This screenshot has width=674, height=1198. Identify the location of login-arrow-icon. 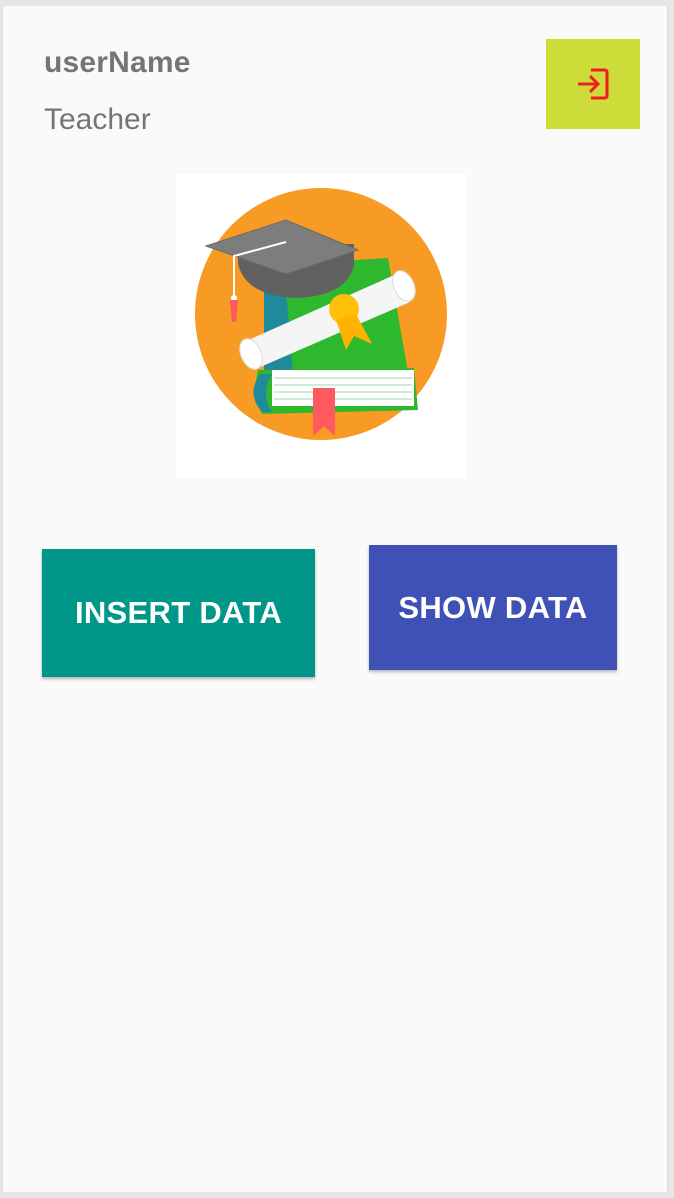
(593, 84).